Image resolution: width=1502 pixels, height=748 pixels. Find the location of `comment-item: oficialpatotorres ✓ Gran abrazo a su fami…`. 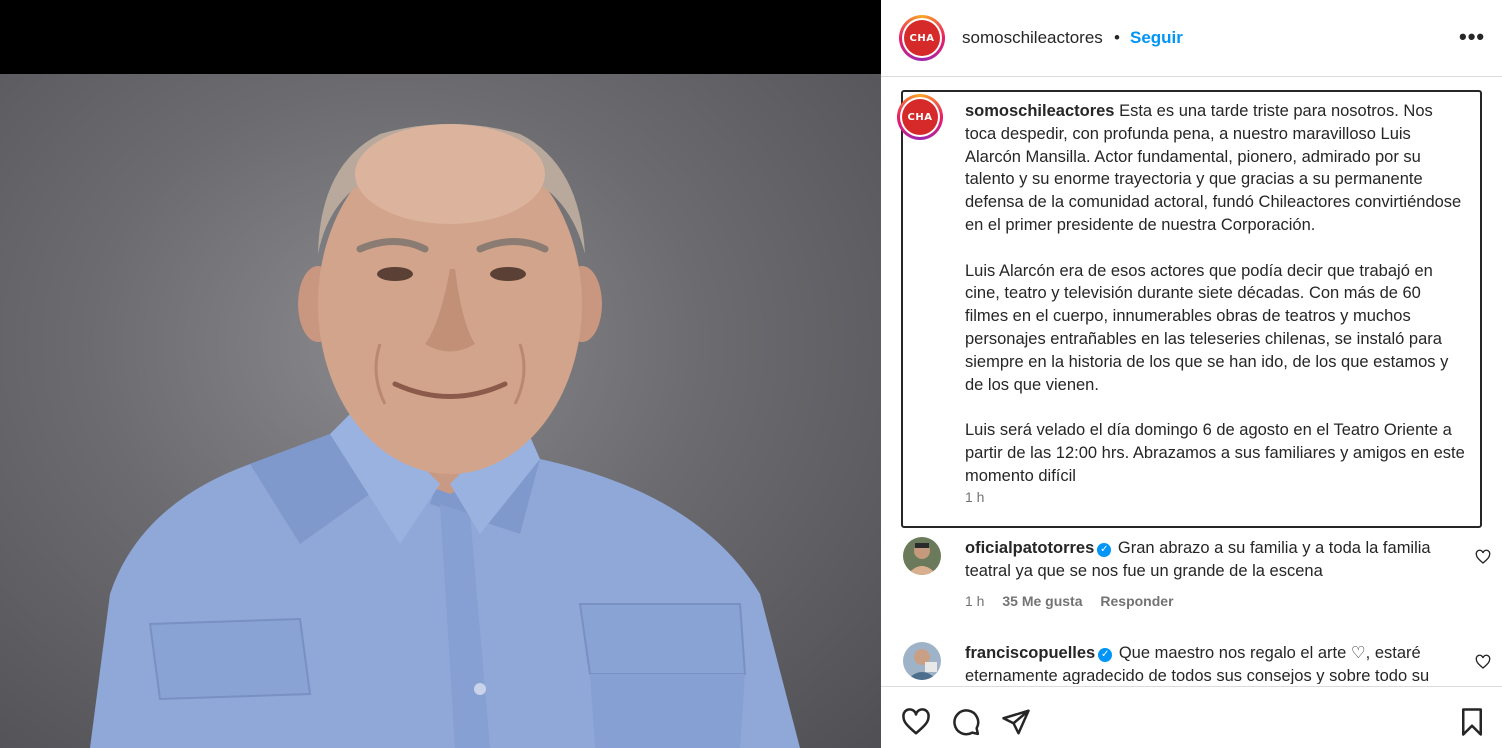

comment-item: oficialpatotorres ✓ Gran abrazo a su fami… is located at coordinates (1201, 582).